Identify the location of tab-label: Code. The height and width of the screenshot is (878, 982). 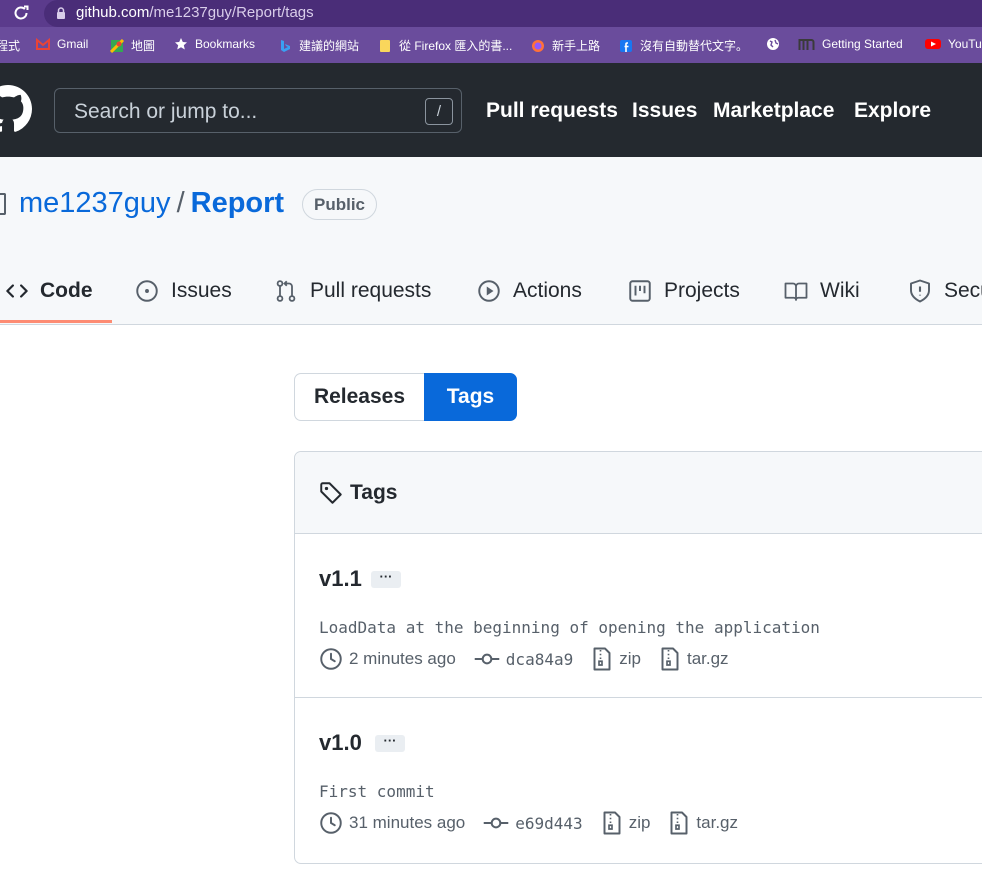
(66, 290).